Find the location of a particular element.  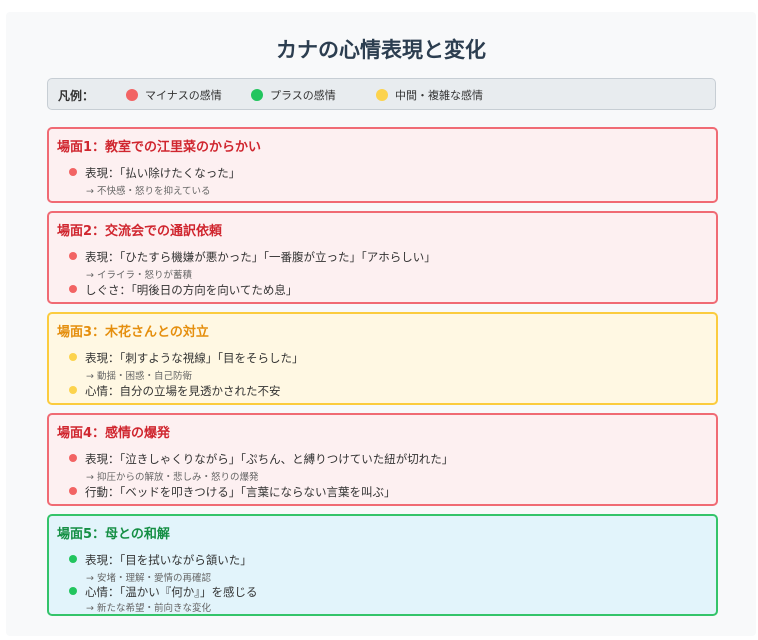

legend-item-label: マイナスの感情 is located at coordinates (183, 95).